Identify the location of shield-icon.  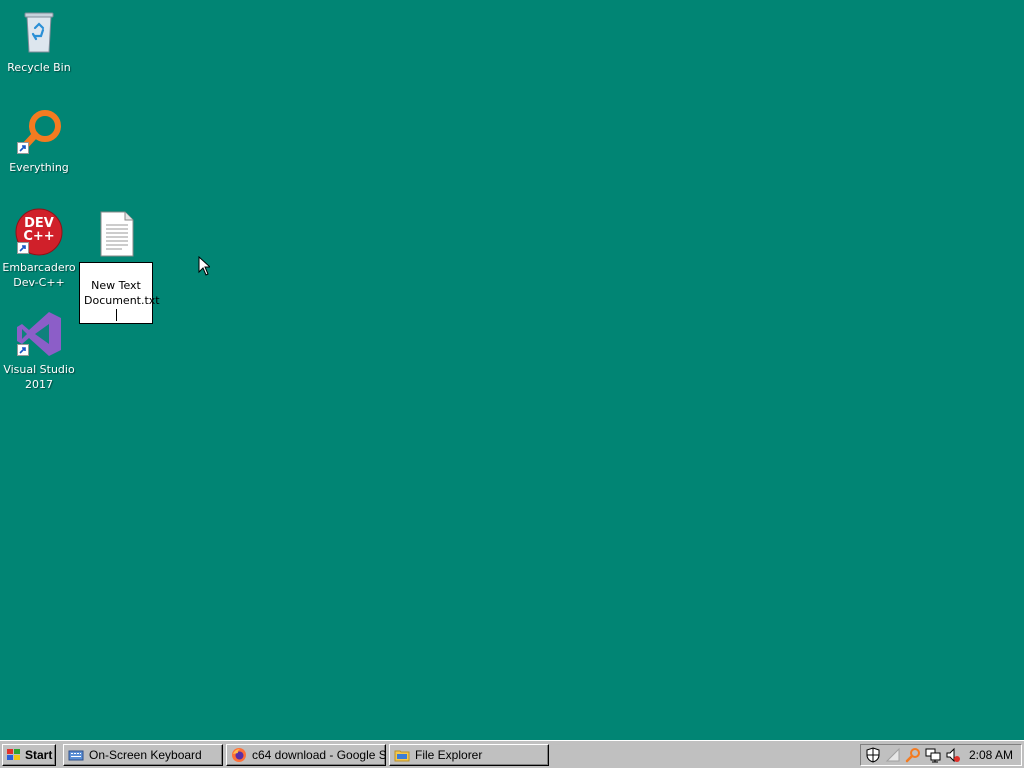
(873, 755).